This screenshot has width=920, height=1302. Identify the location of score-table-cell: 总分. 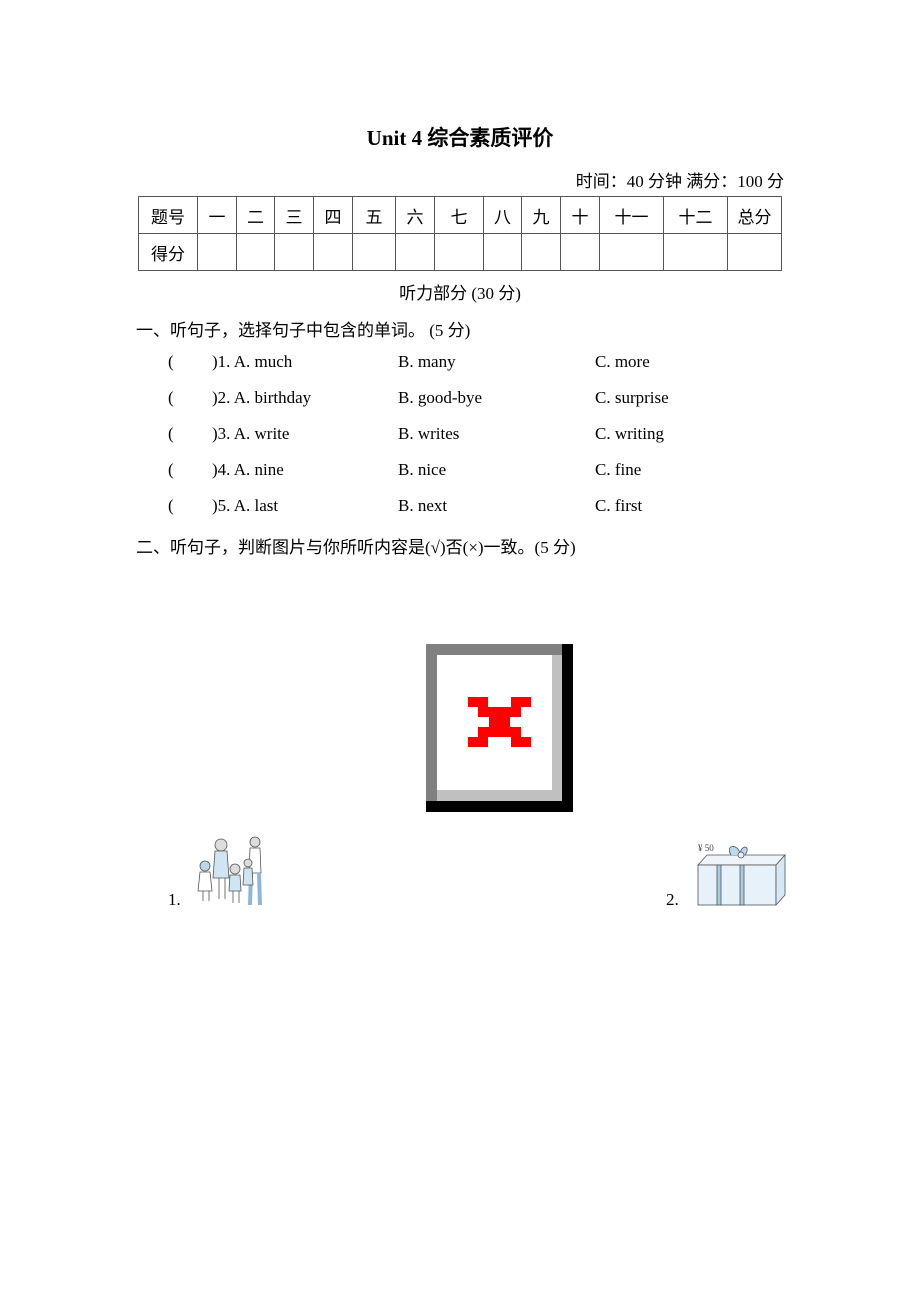
(754, 215).